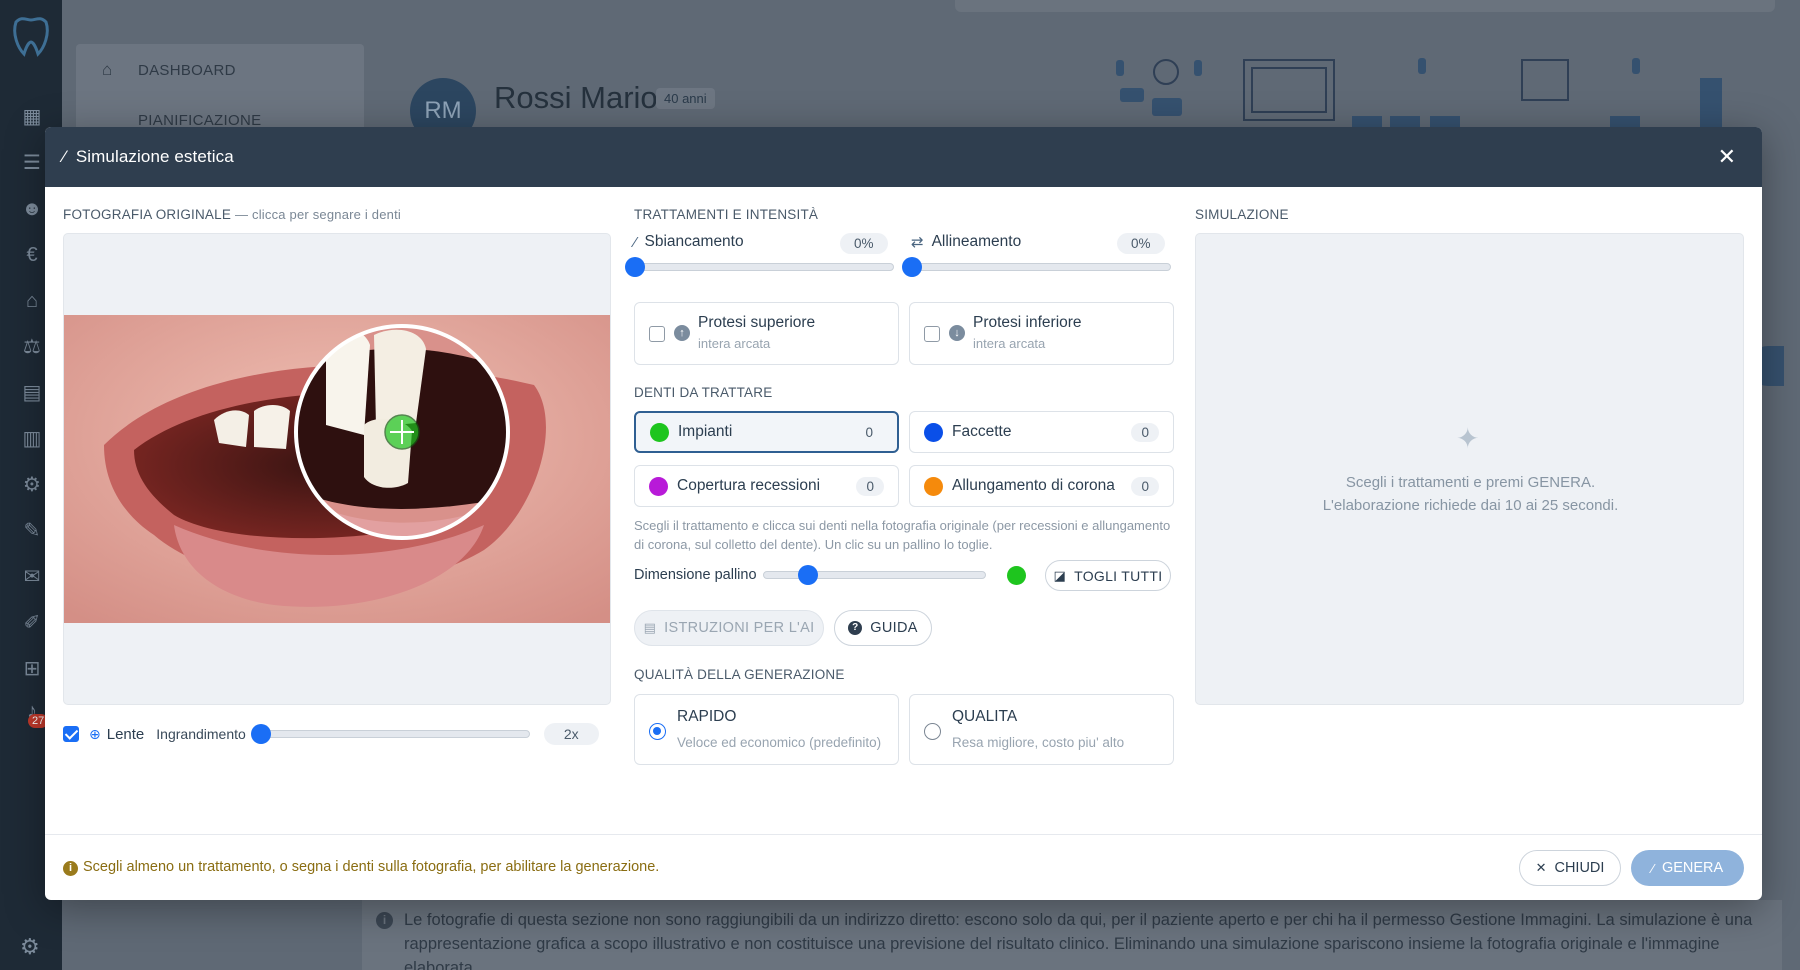 Image resolution: width=1800 pixels, height=970 pixels. I want to click on arrow-up-icon: ↑, so click(682, 333).